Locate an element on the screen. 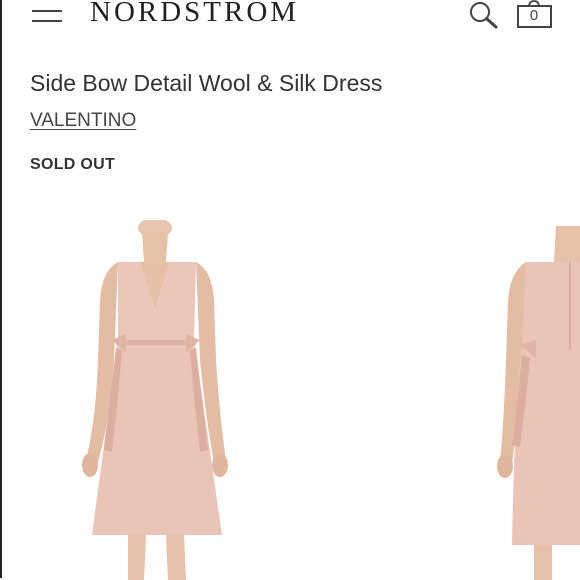  site-header: NORDSTROM 0 is located at coordinates (290, 18).